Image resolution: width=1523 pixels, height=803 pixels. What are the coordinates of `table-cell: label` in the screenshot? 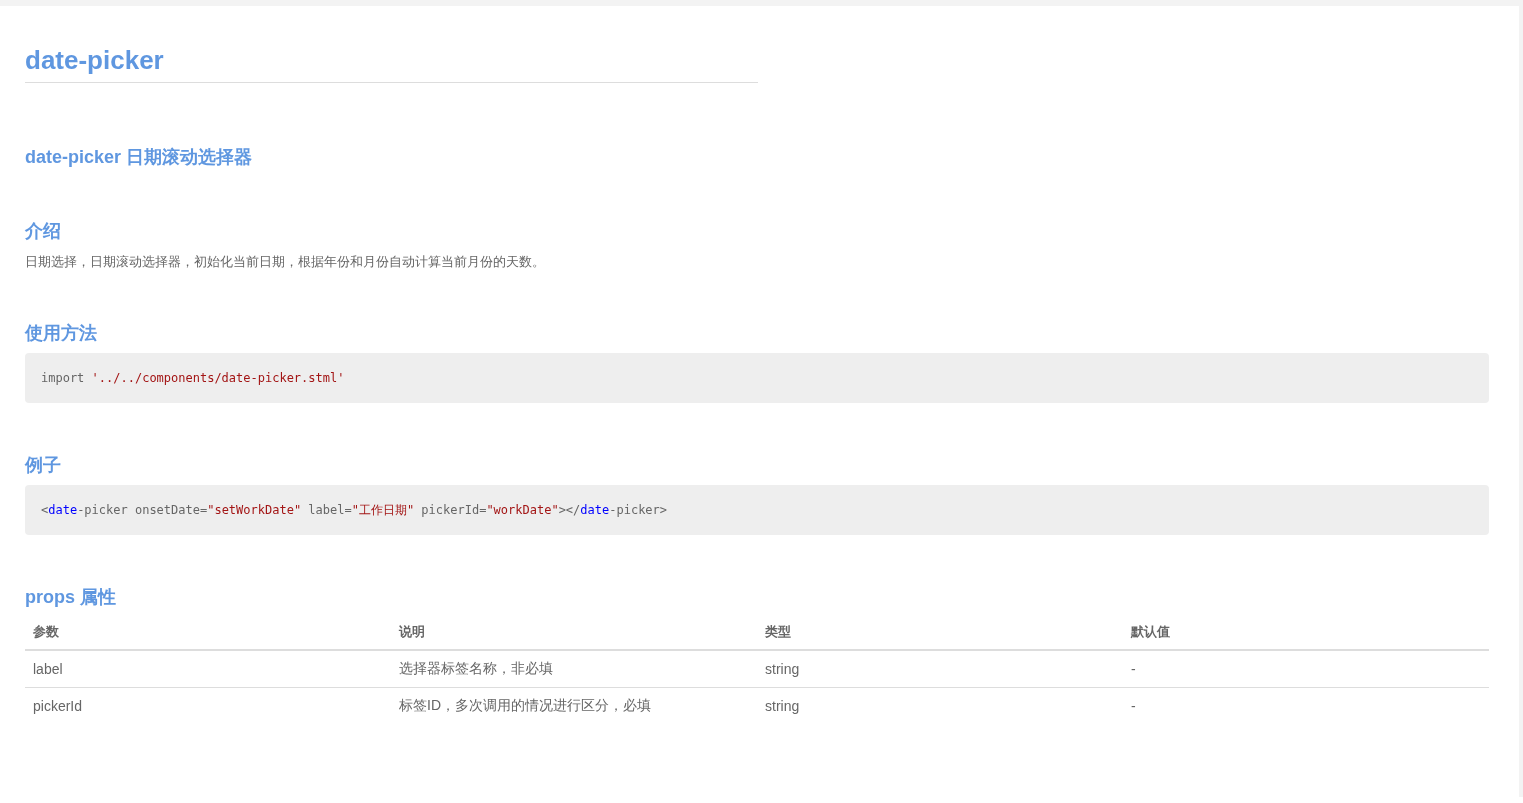 It's located at (208, 669).